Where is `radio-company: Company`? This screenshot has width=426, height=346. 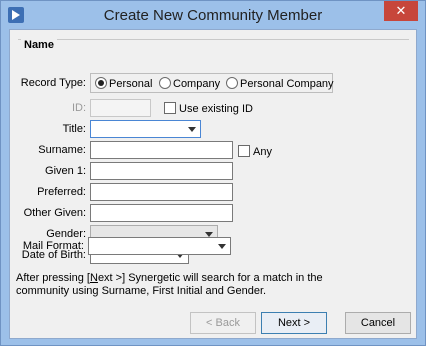
radio-company: Company is located at coordinates (189, 84).